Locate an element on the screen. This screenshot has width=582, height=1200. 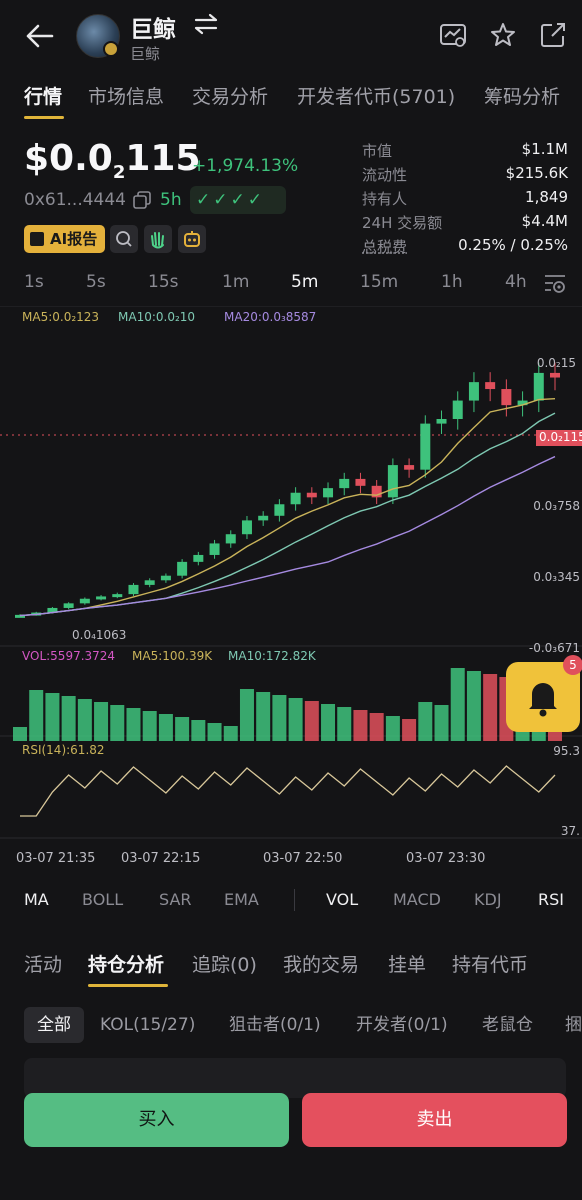
swap-icon is located at coordinates (206, 24).